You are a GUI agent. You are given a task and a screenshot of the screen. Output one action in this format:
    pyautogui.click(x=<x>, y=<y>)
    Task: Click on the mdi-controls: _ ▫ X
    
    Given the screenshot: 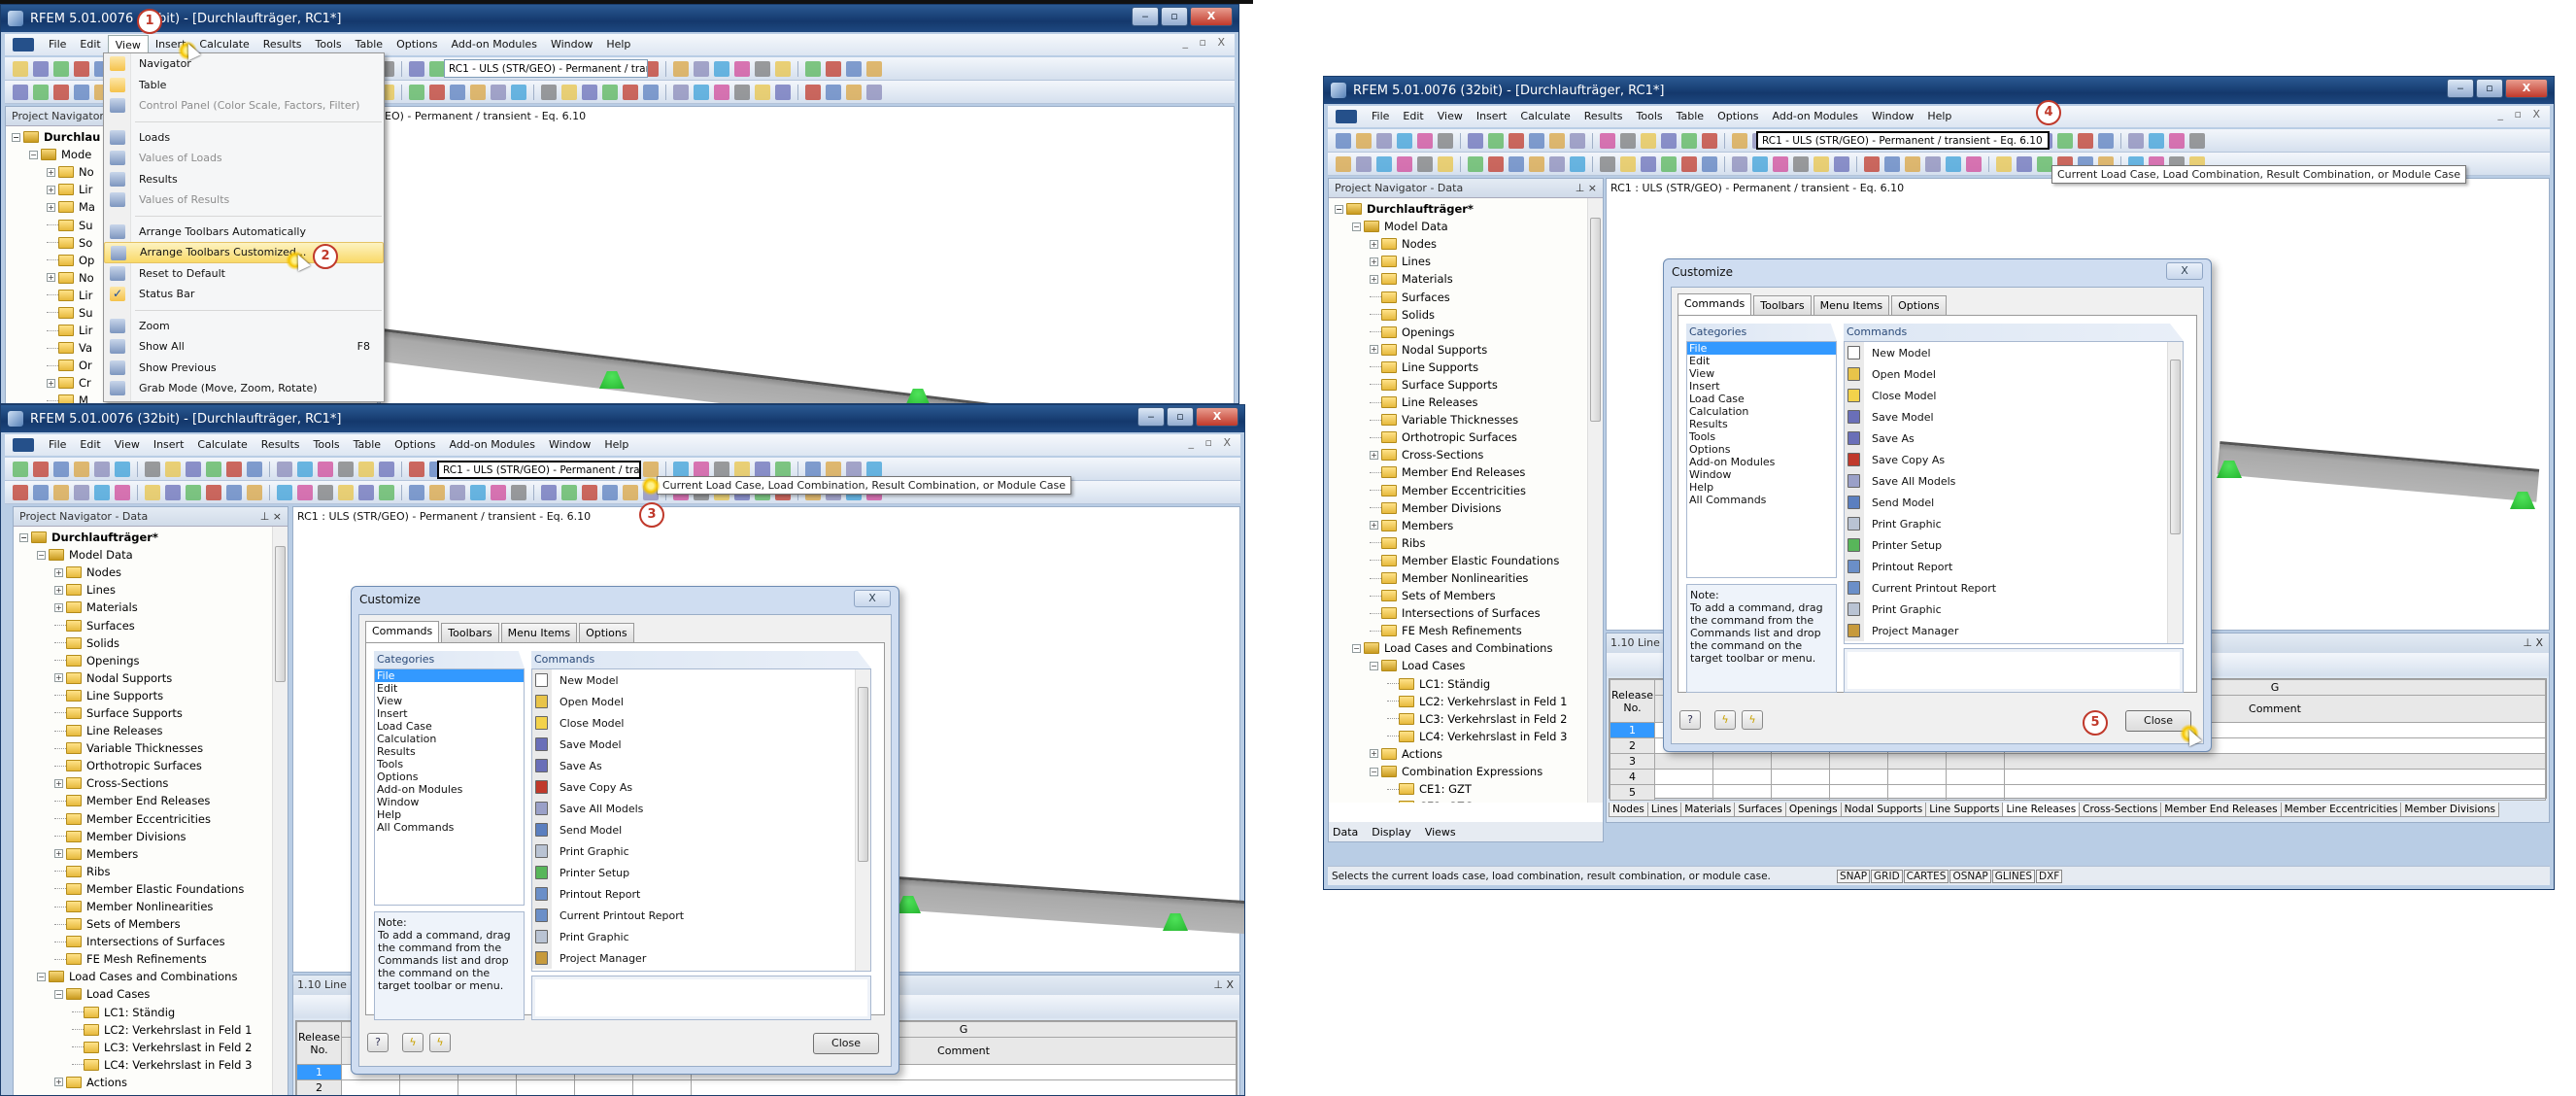 What is the action you would take?
    pyautogui.click(x=1212, y=442)
    